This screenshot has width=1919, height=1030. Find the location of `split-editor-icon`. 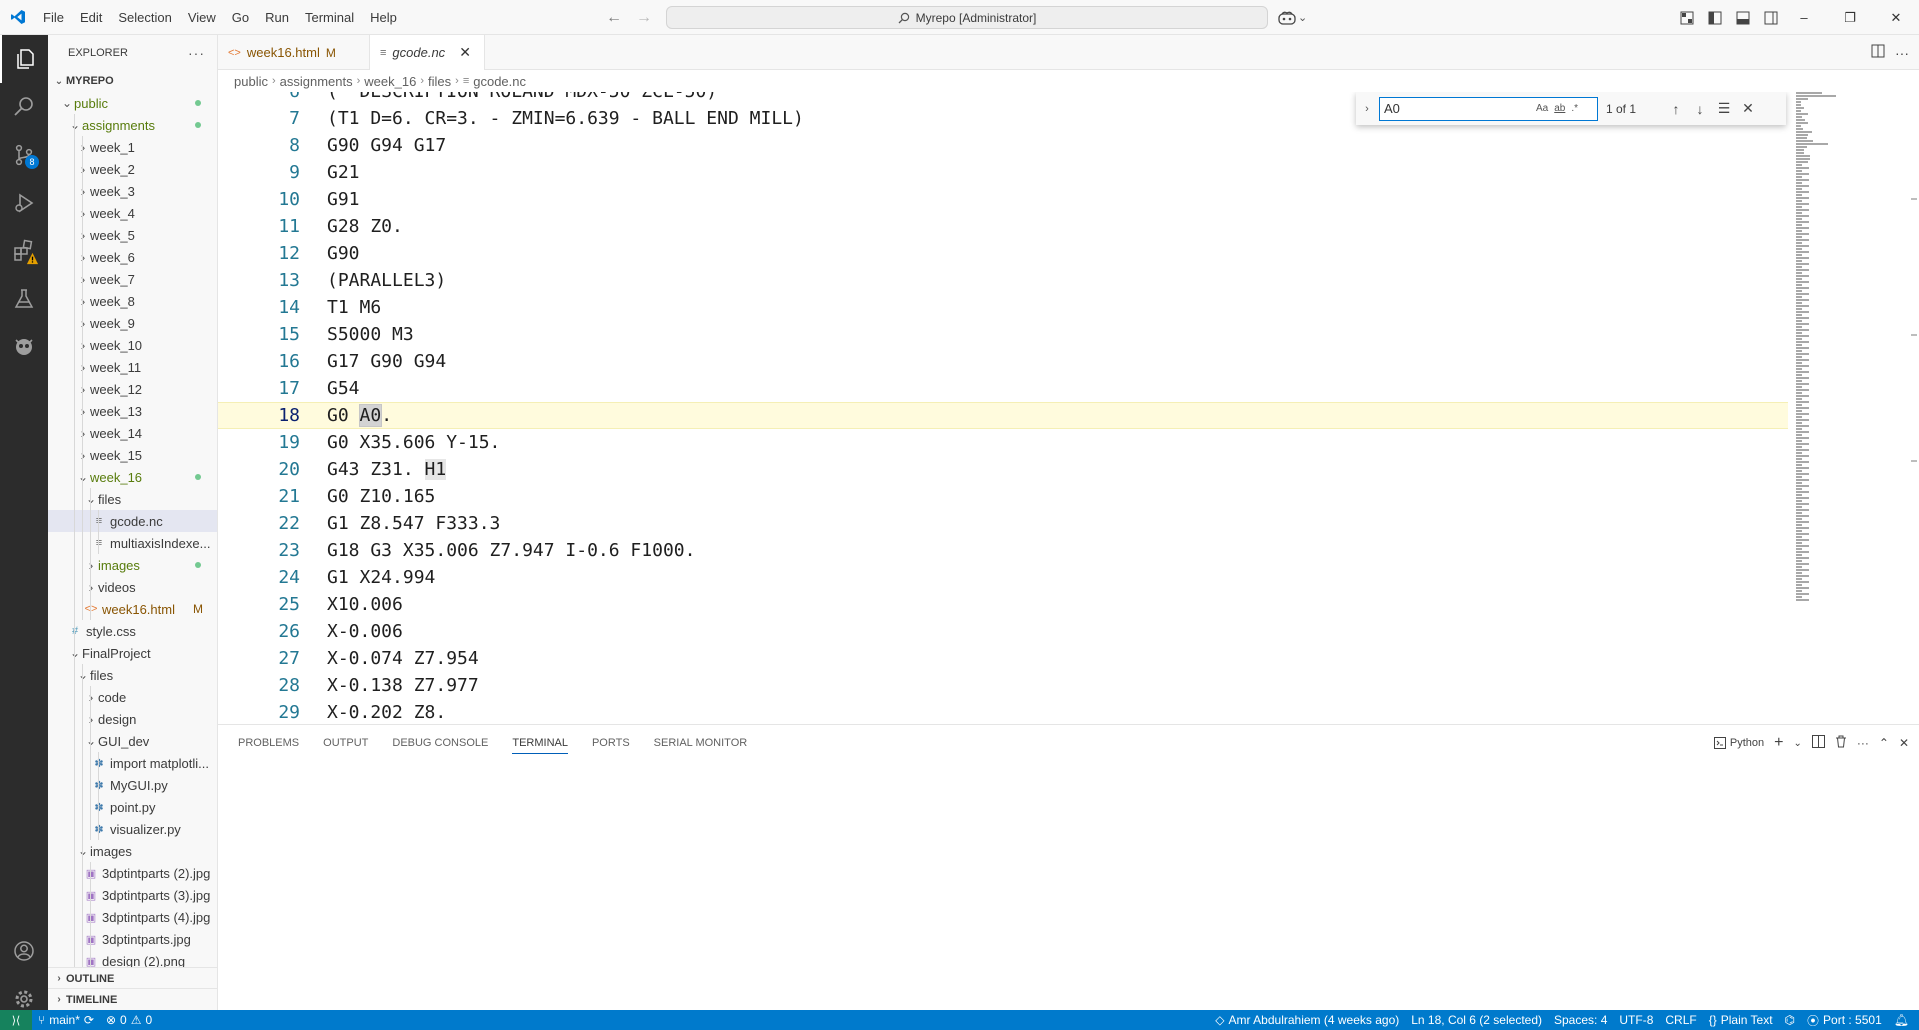

split-editor-icon is located at coordinates (1878, 52).